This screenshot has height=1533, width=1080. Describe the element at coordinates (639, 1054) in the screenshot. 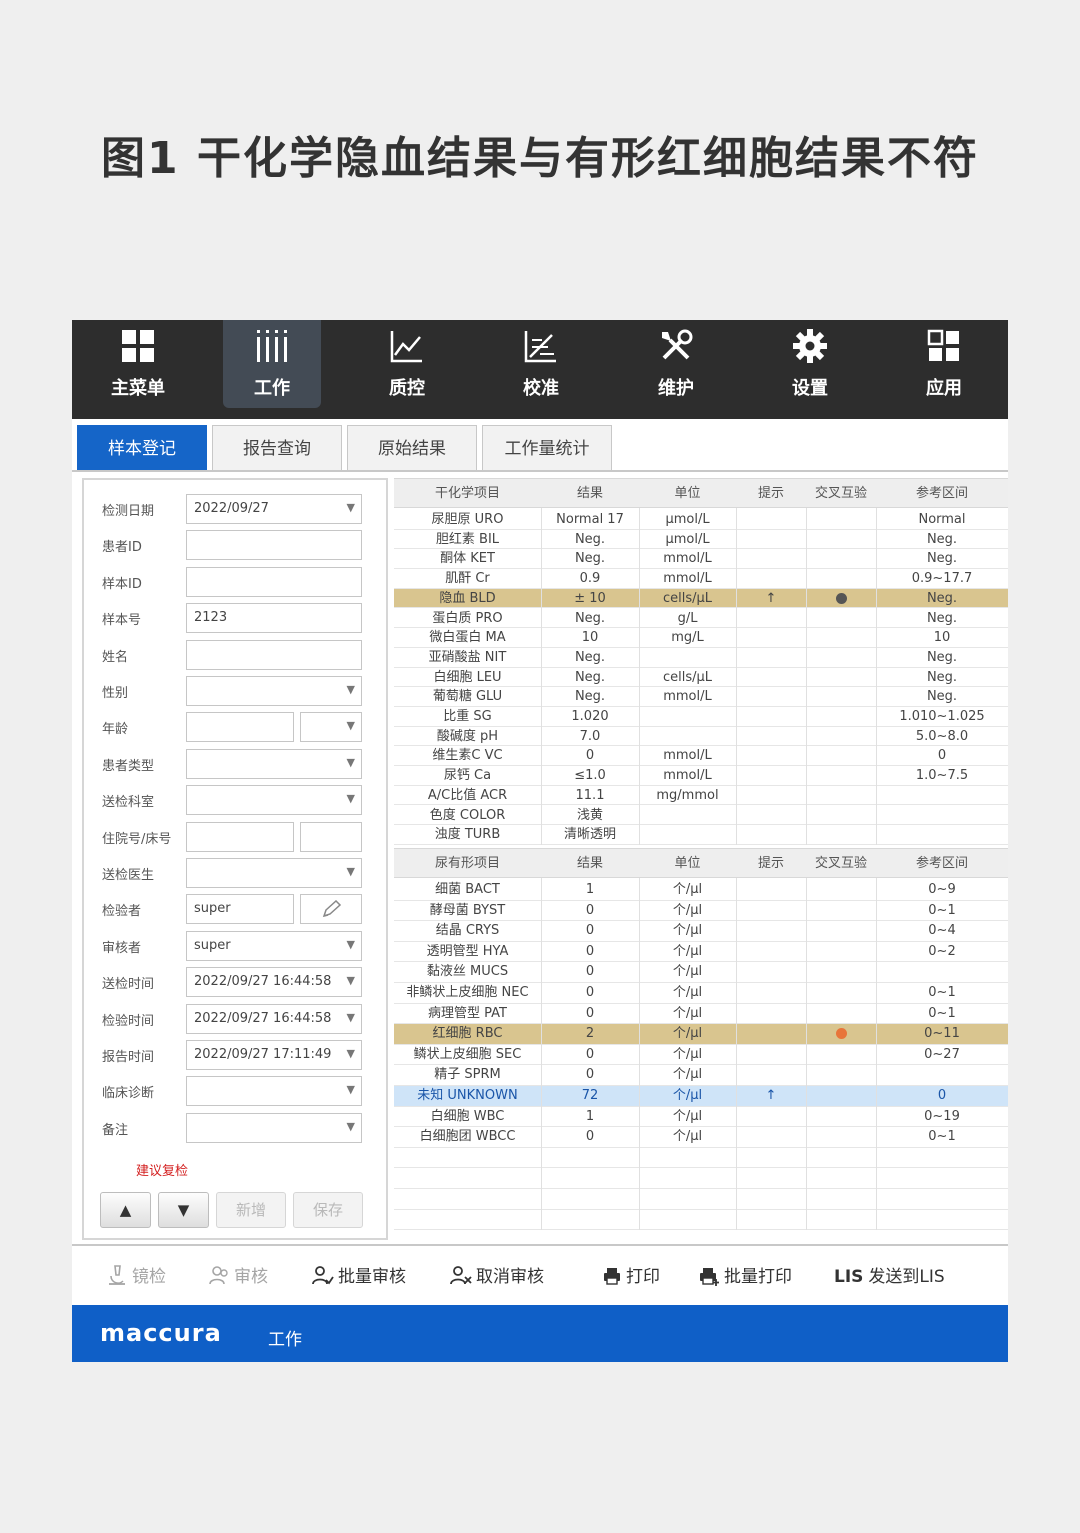

I see `column-divider` at that location.